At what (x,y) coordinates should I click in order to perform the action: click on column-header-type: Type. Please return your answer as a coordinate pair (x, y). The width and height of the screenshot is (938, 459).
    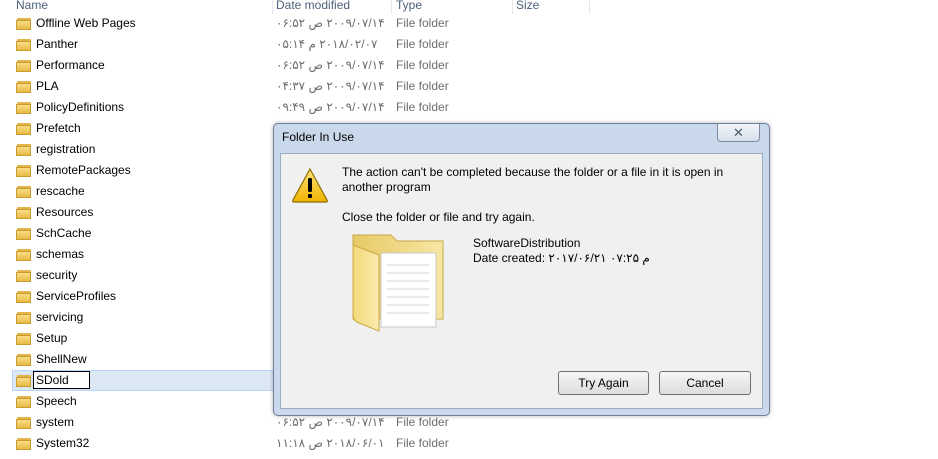
    Looking at the image, I should click on (408, 6).